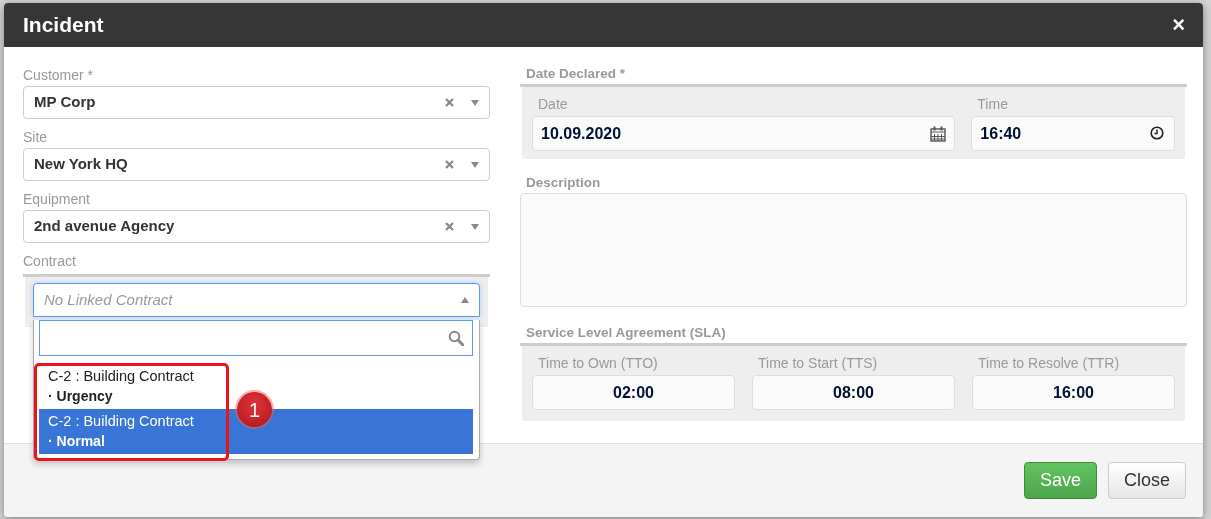 This screenshot has height=519, width=1211. Describe the element at coordinates (256, 338) in the screenshot. I see `search-field` at that location.